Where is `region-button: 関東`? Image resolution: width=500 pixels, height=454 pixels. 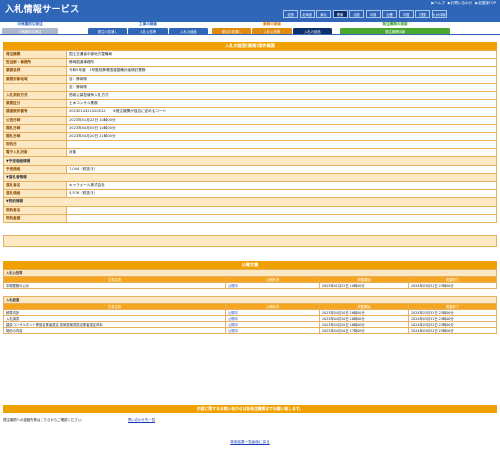 region-button: 関東 is located at coordinates (340, 14).